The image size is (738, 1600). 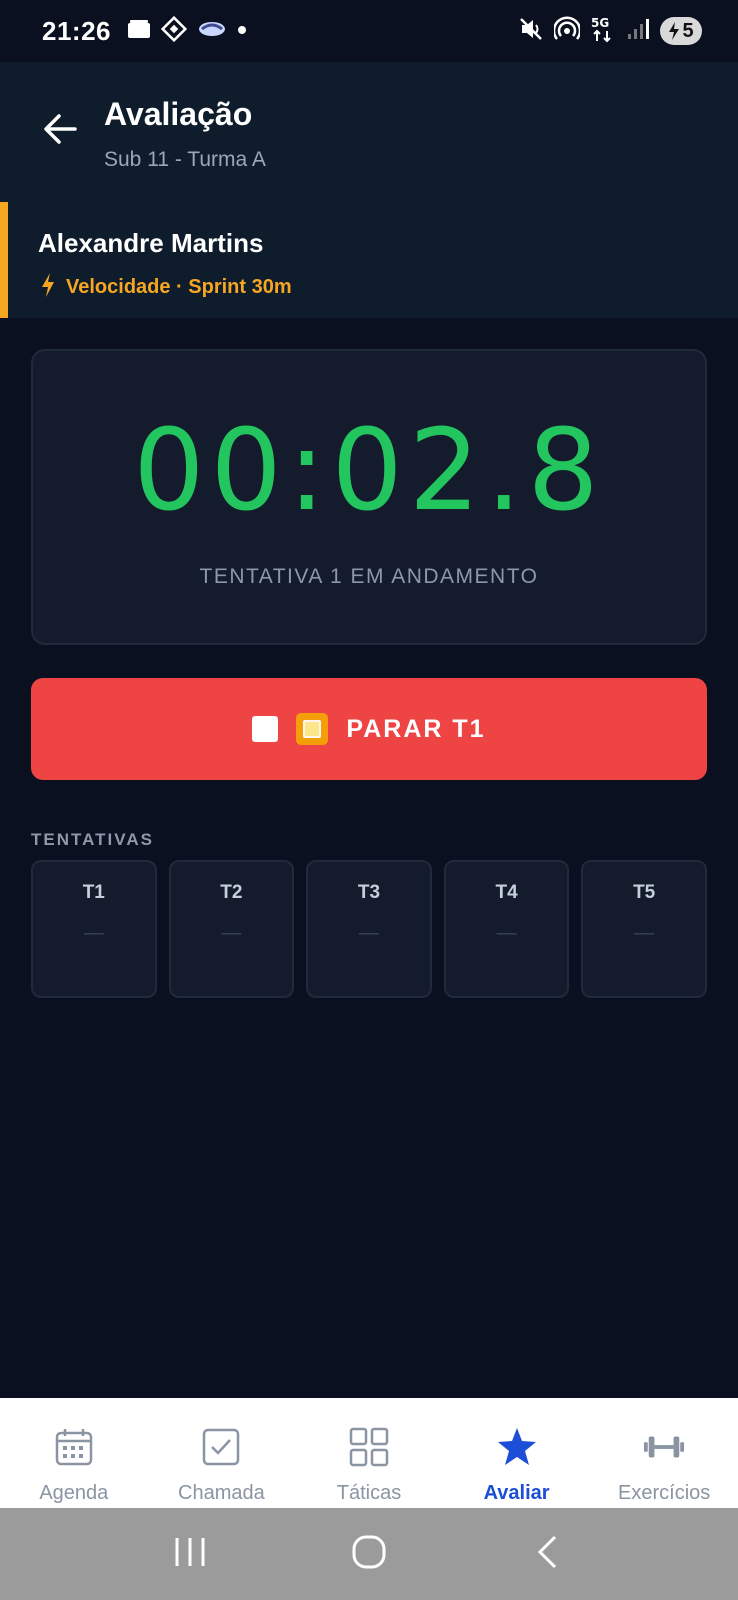 I want to click on app-header: Avaliação Sub 11 - Turma A, so click(x=369, y=132).